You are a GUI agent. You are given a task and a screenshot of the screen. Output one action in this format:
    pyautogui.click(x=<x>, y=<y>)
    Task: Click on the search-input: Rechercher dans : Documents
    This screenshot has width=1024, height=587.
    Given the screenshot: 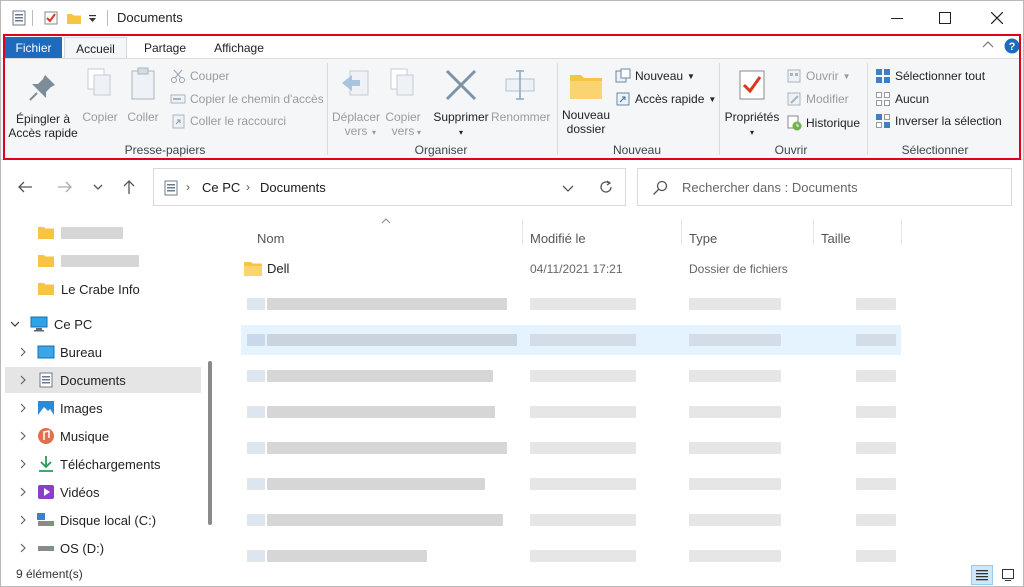 What is the action you would take?
    pyautogui.click(x=770, y=187)
    